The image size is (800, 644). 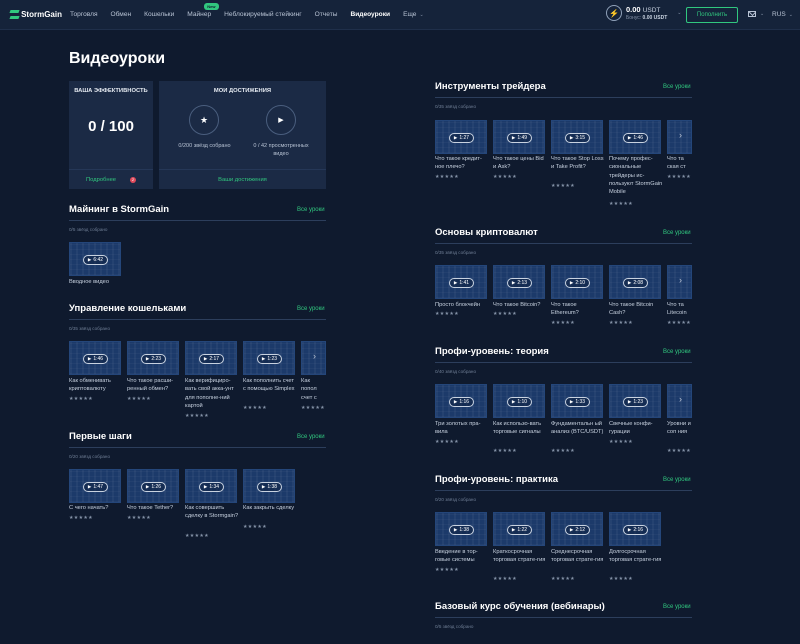 I want to click on nav-miner: Майнер New, so click(x=203, y=10).